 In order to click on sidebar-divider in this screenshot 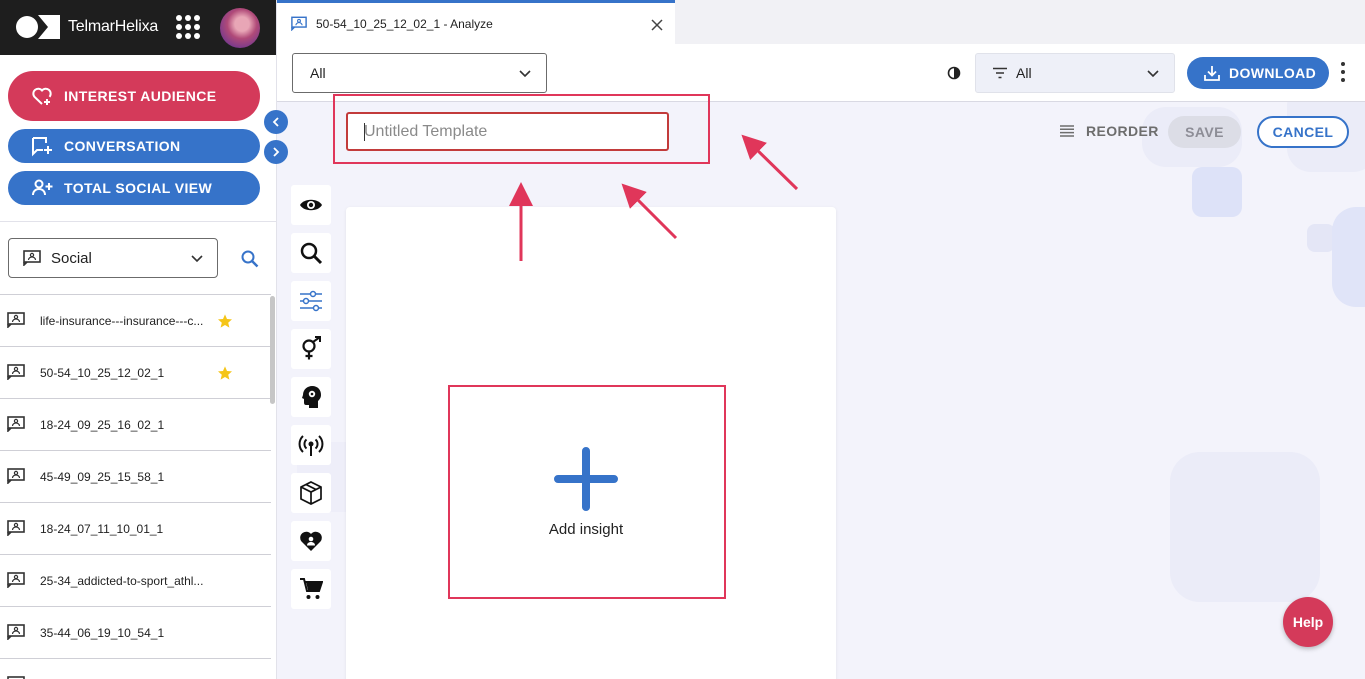, I will do `click(138, 221)`.